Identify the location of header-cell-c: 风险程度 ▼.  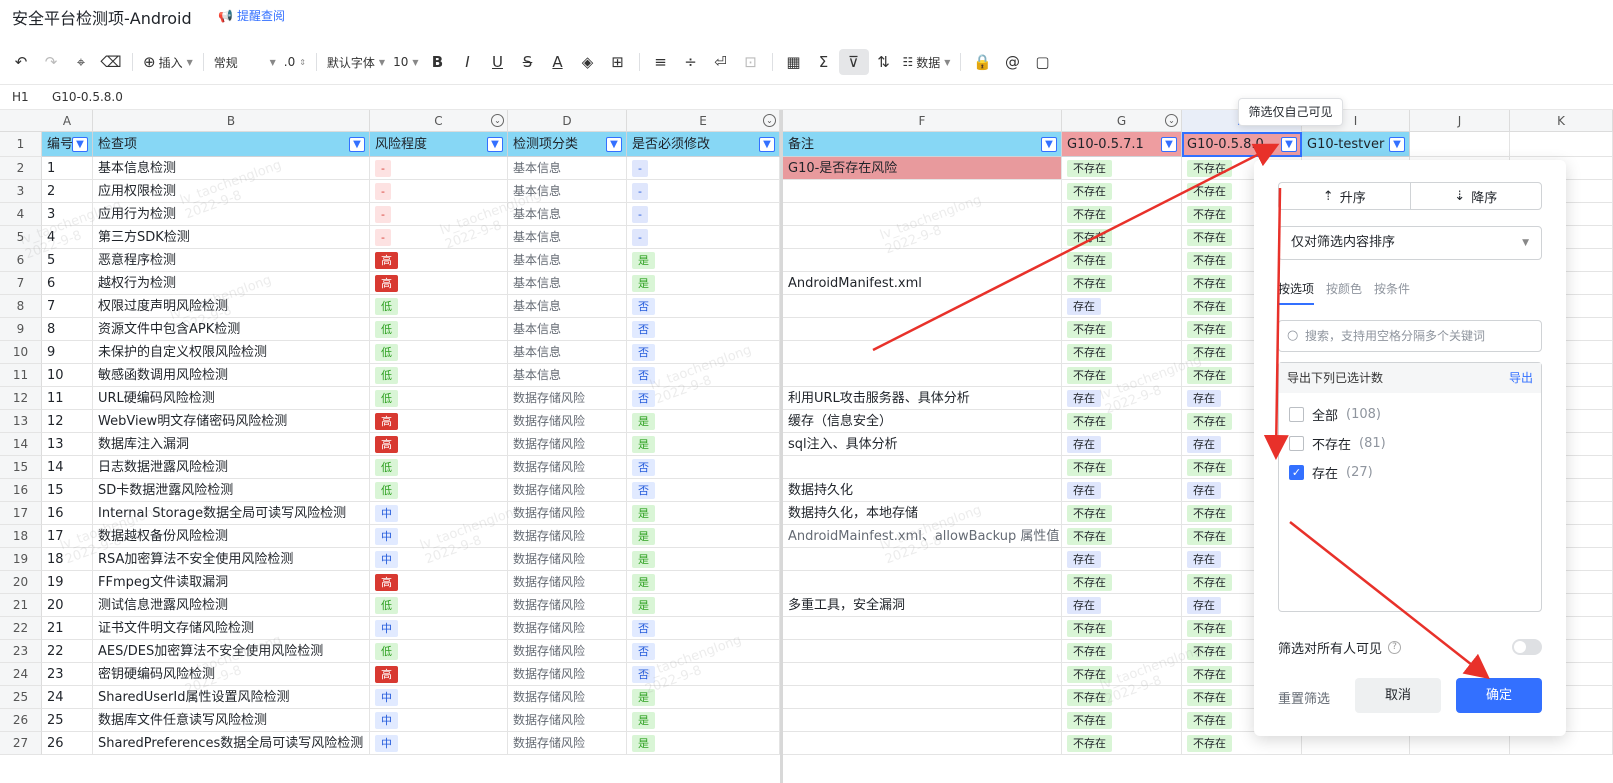
(439, 144).